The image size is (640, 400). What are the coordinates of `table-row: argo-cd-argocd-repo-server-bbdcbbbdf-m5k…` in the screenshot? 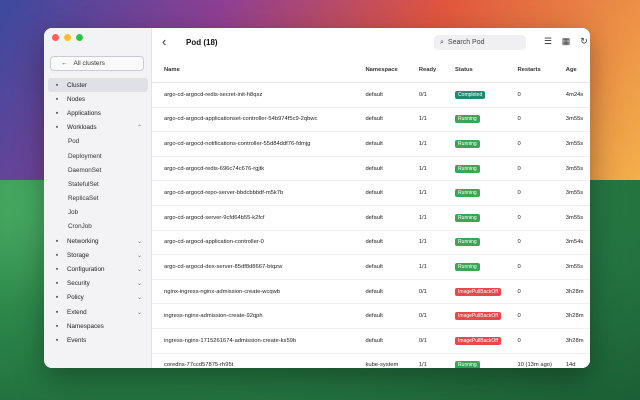 It's located at (371, 193).